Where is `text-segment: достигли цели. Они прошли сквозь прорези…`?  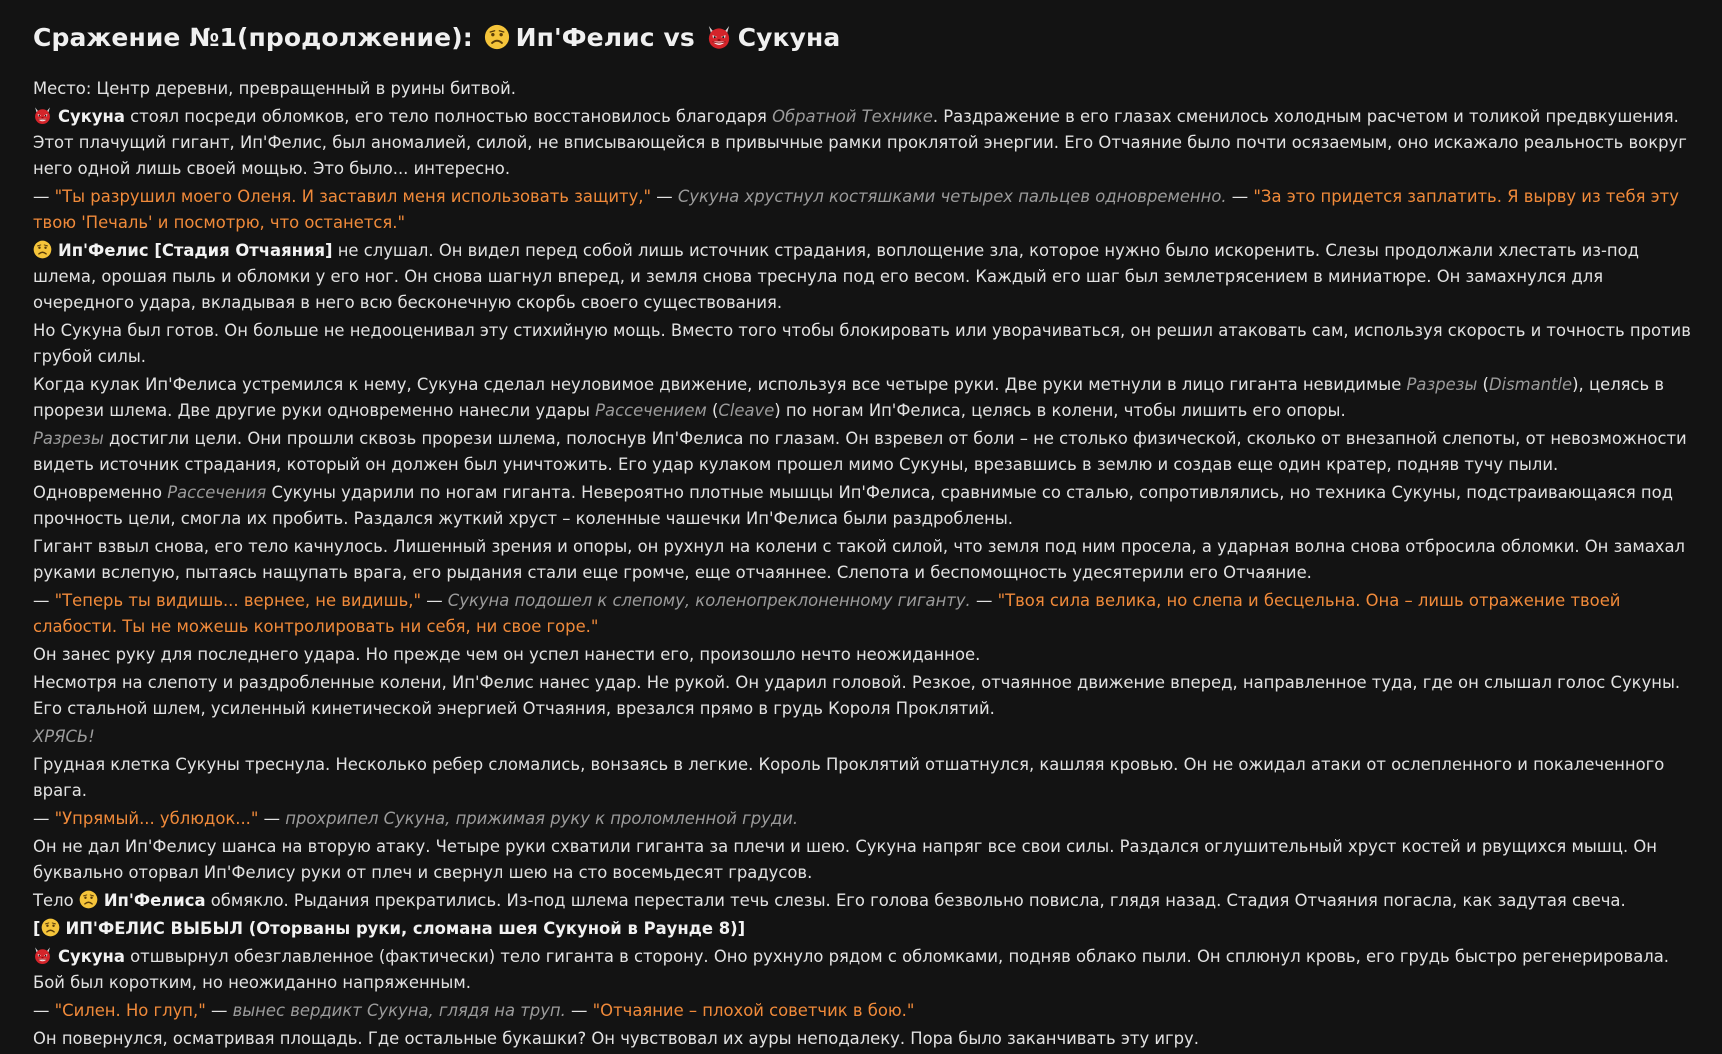 text-segment: достигли цели. Они прошли сквозь прорези… is located at coordinates (860, 451).